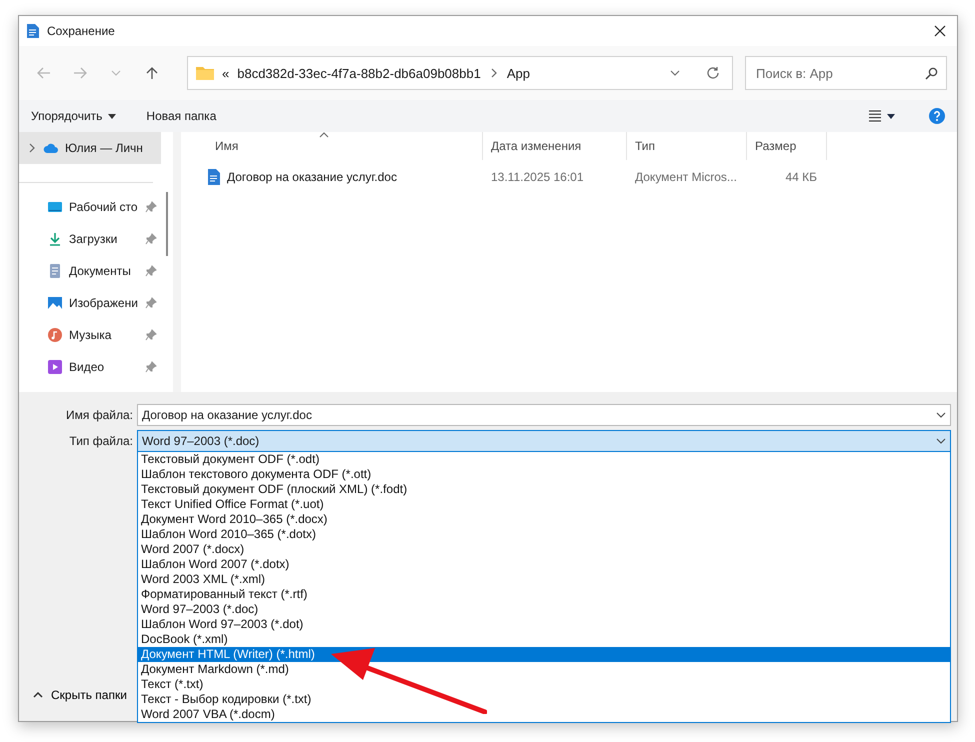 Image resolution: width=975 pixels, height=742 pixels. I want to click on download-icon, so click(55, 239).